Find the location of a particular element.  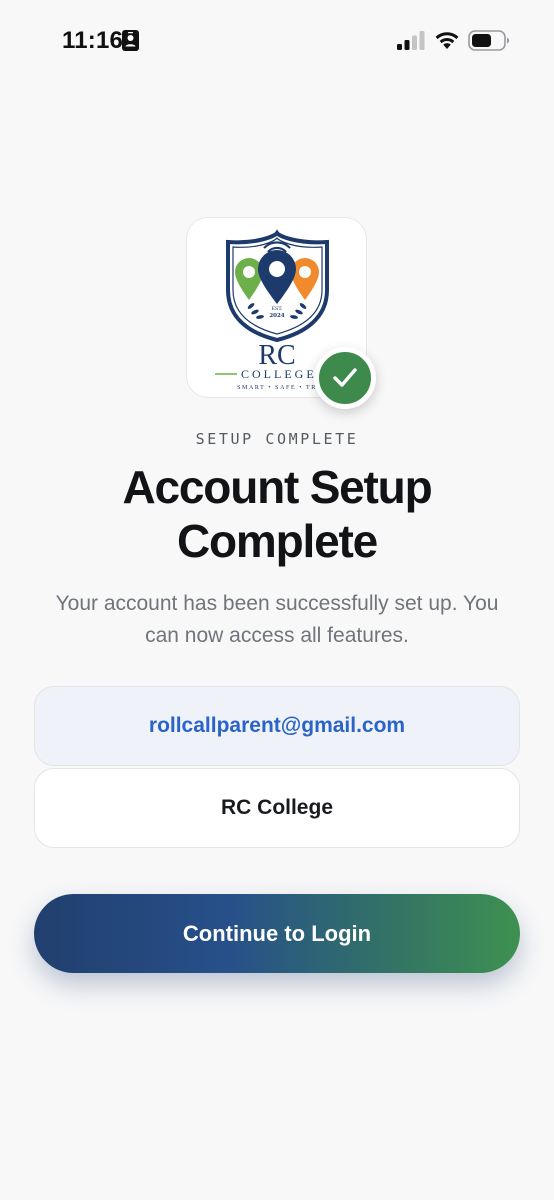

continue-to-login-button: Continue to Login is located at coordinates (277, 933).